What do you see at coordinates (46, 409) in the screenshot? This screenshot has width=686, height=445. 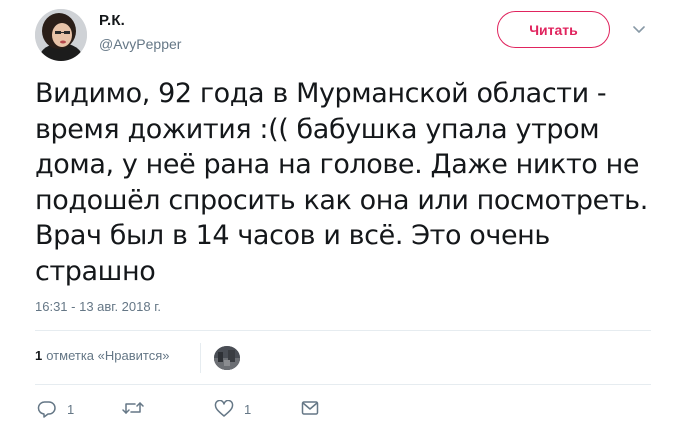 I see `reply-icon` at bounding box center [46, 409].